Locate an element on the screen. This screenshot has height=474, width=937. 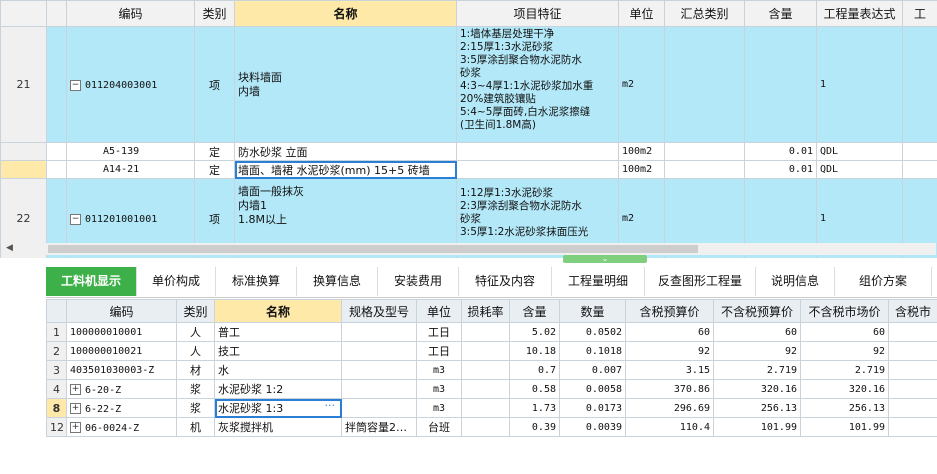
quantity-cell: 0.0058 is located at coordinates (592, 389).